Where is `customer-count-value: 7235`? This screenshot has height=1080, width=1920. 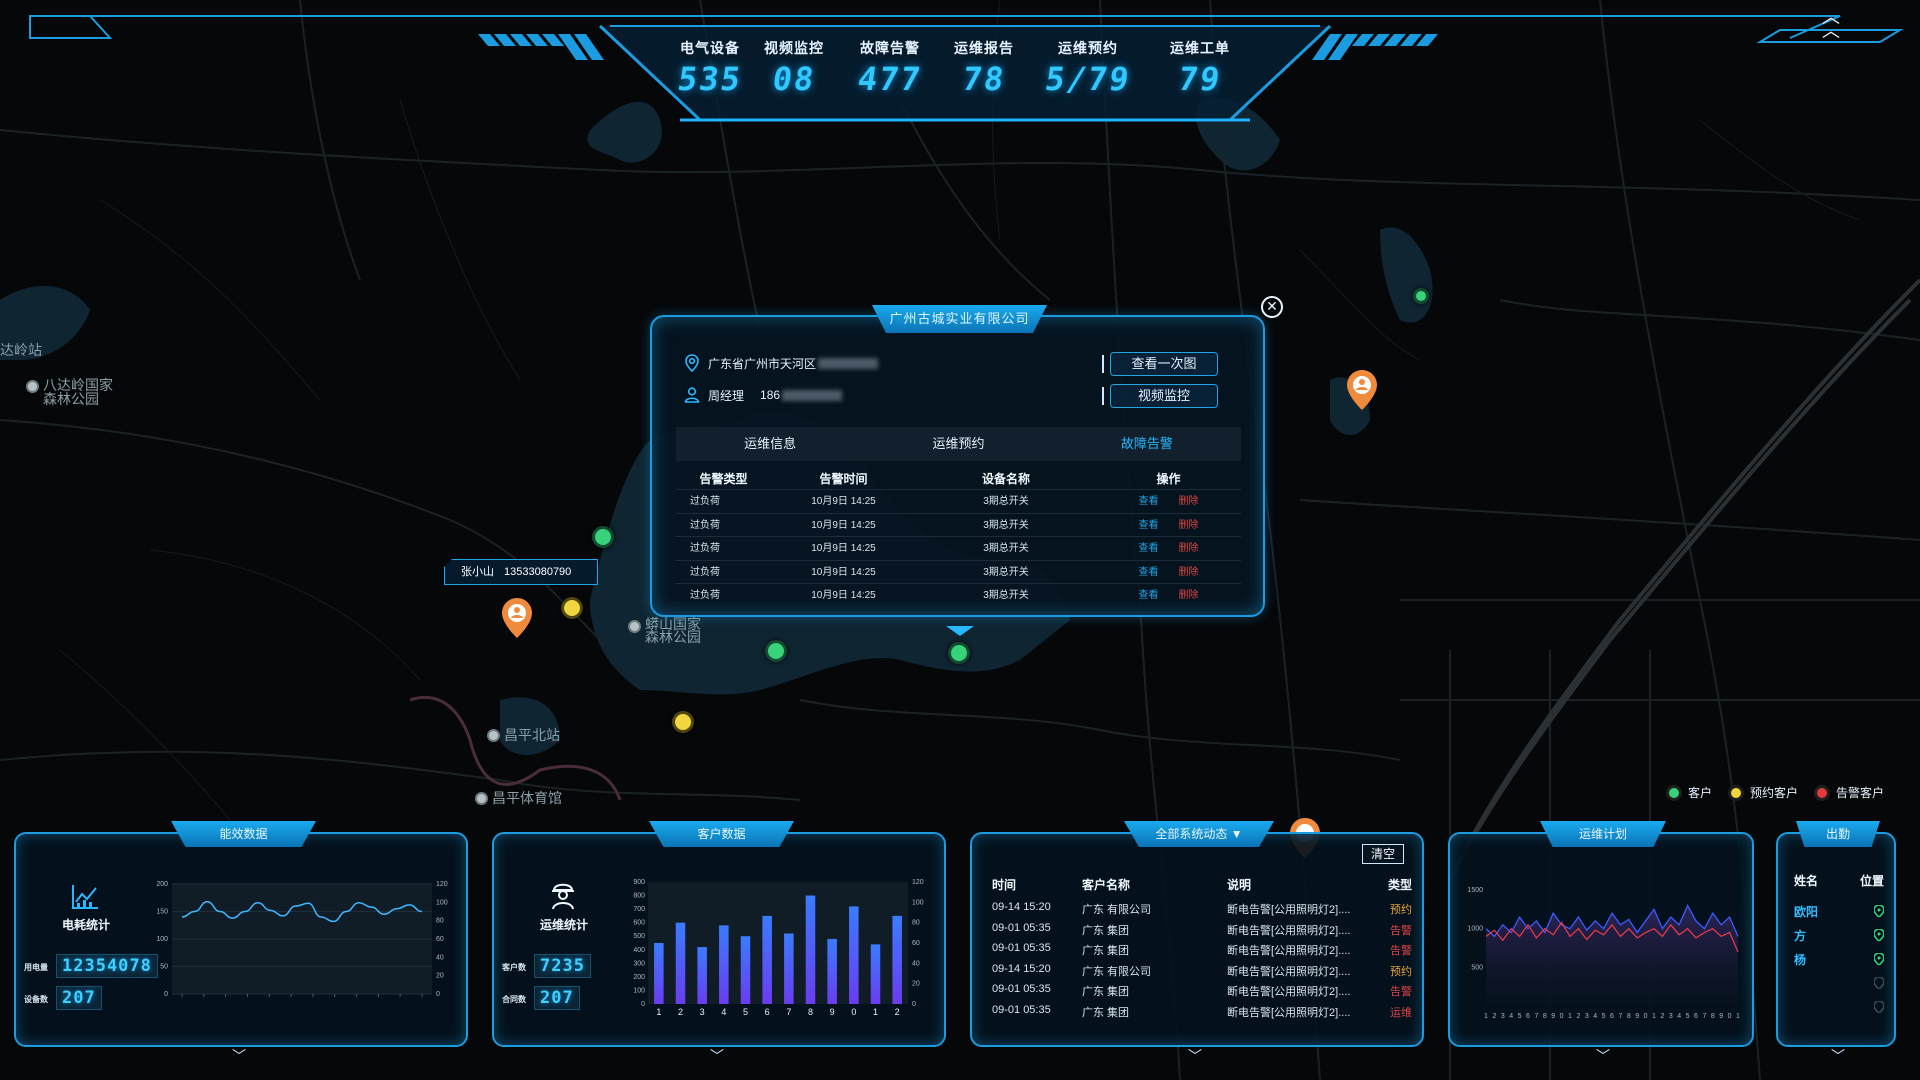 customer-count-value: 7235 is located at coordinates (562, 966).